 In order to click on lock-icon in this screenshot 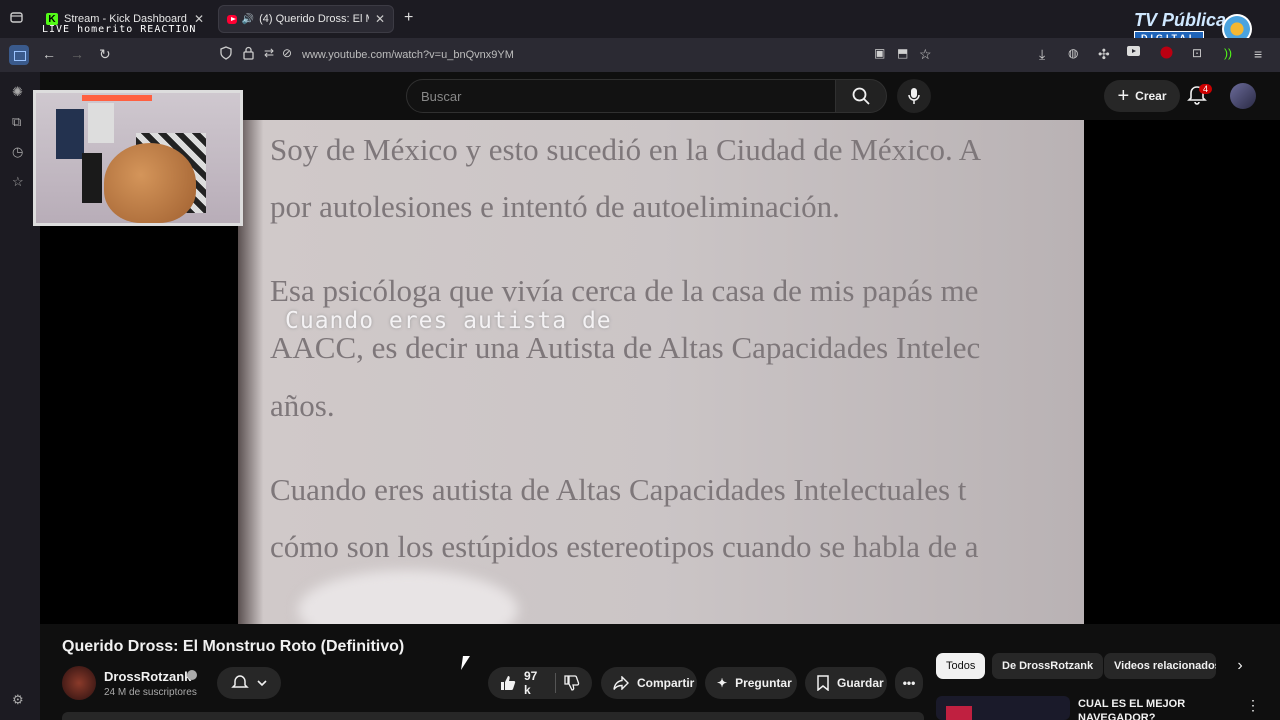, I will do `click(248, 53)`.